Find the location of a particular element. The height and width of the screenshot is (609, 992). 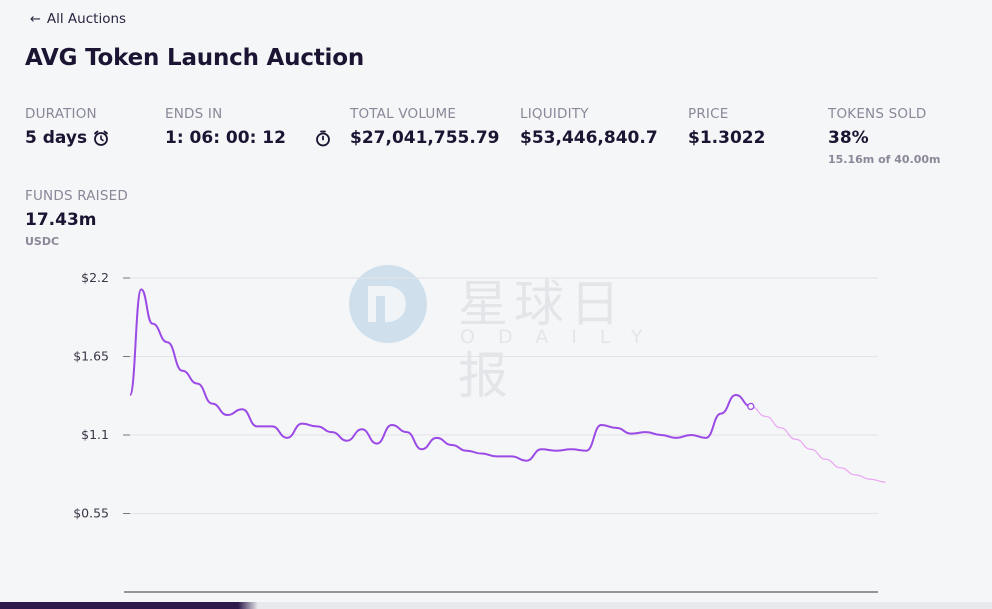

bottom-bar is located at coordinates (496, 605).